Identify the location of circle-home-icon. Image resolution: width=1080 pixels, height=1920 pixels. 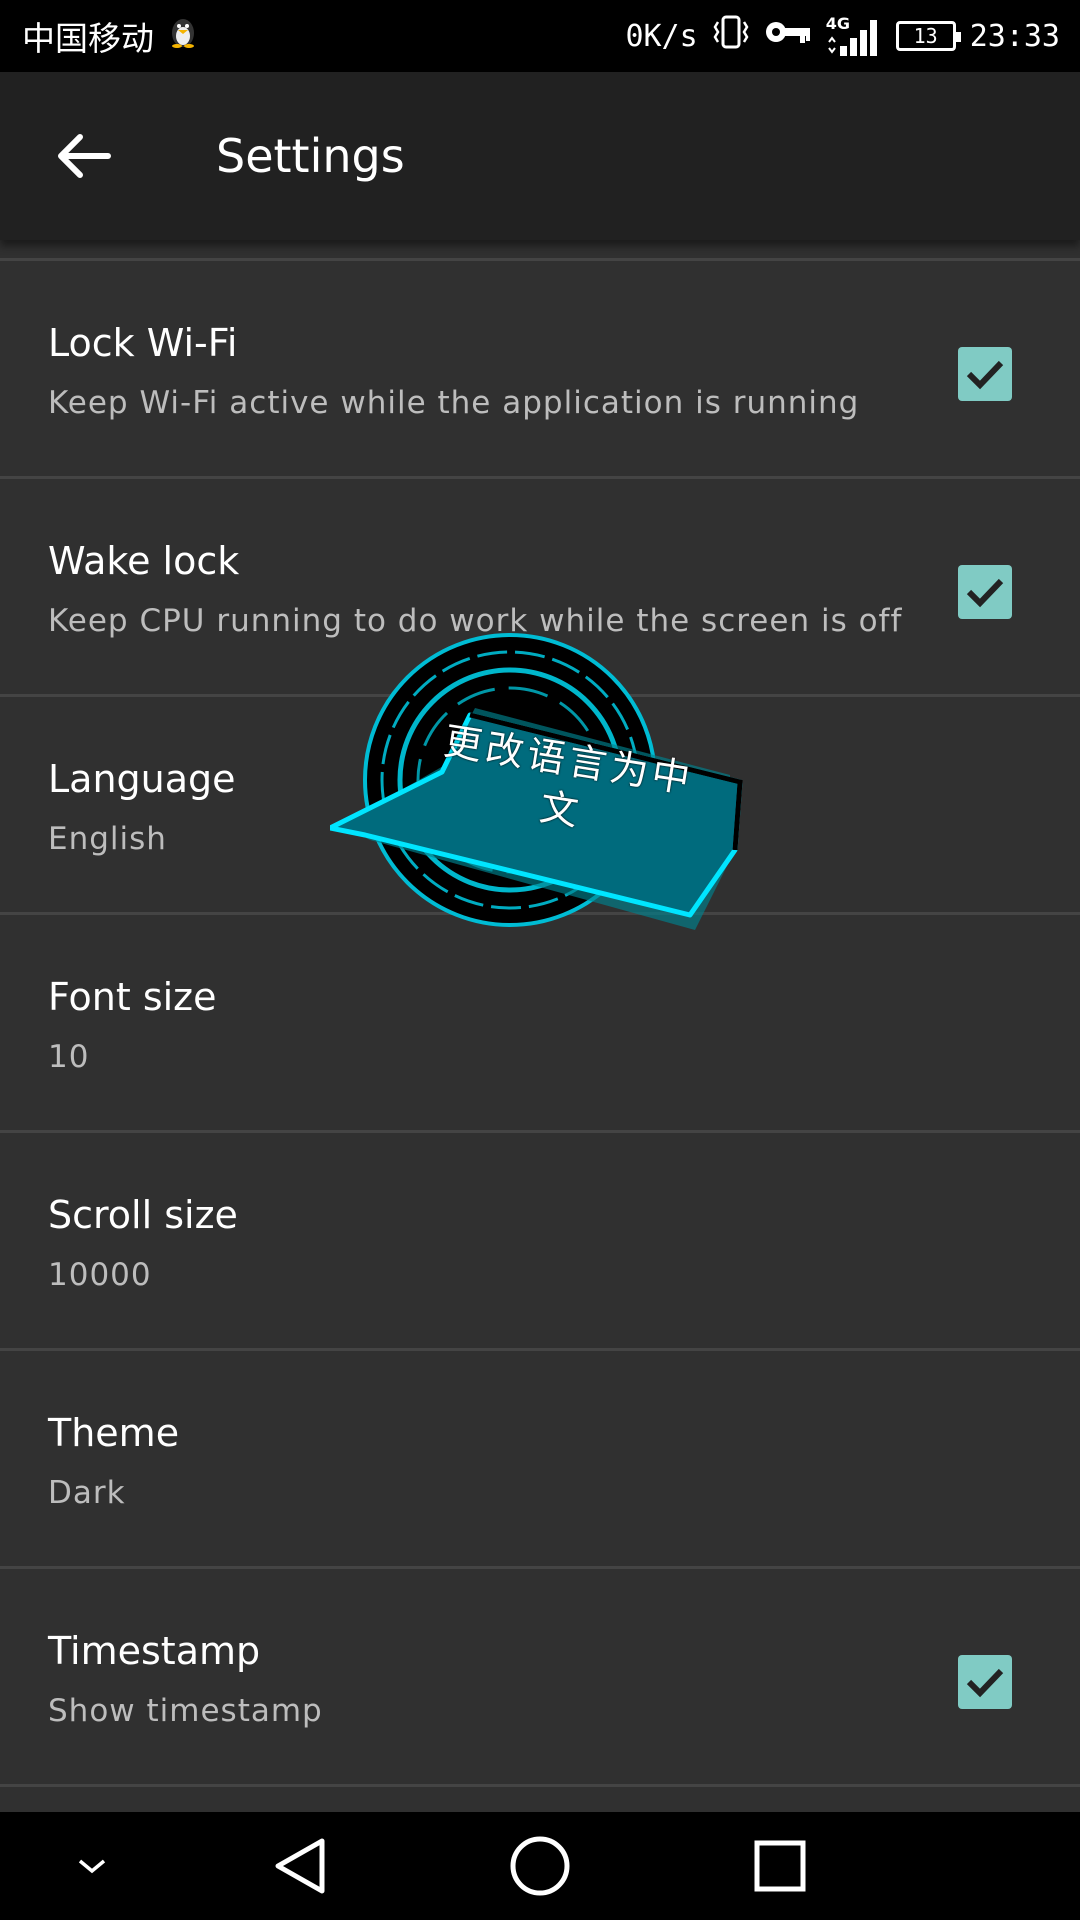
(540, 1866).